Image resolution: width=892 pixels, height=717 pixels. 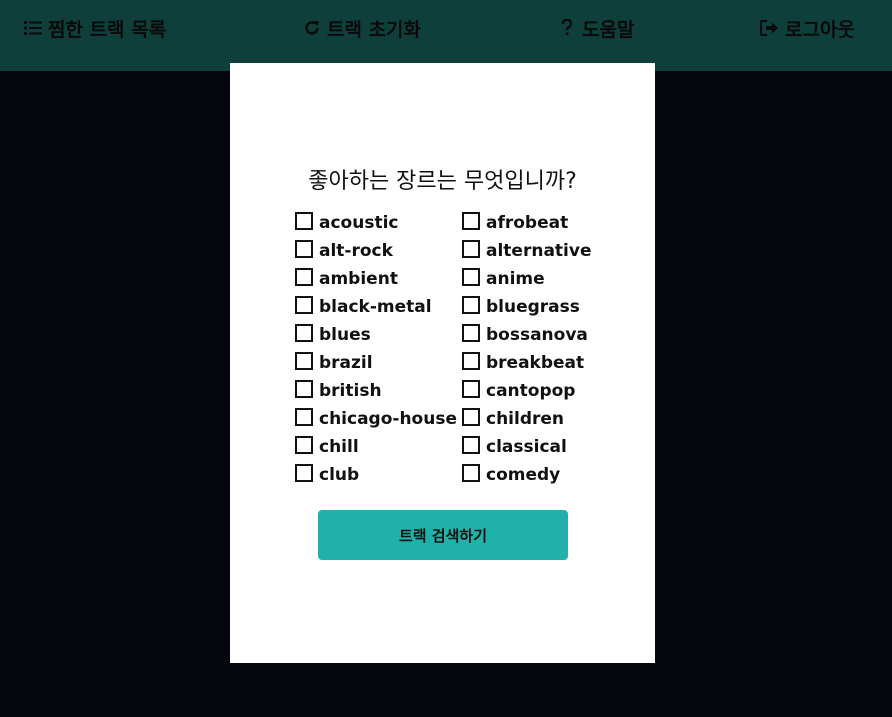 I want to click on genre-option-classical: classical, so click(x=537, y=447).